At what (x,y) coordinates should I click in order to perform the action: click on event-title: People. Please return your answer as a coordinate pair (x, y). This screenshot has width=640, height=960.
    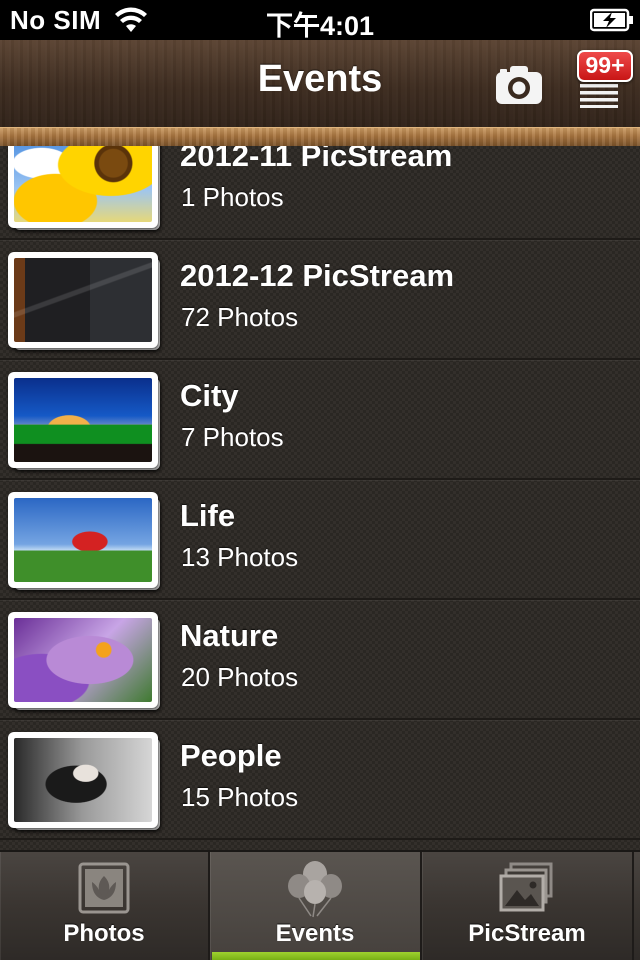
    Looking at the image, I should click on (231, 755).